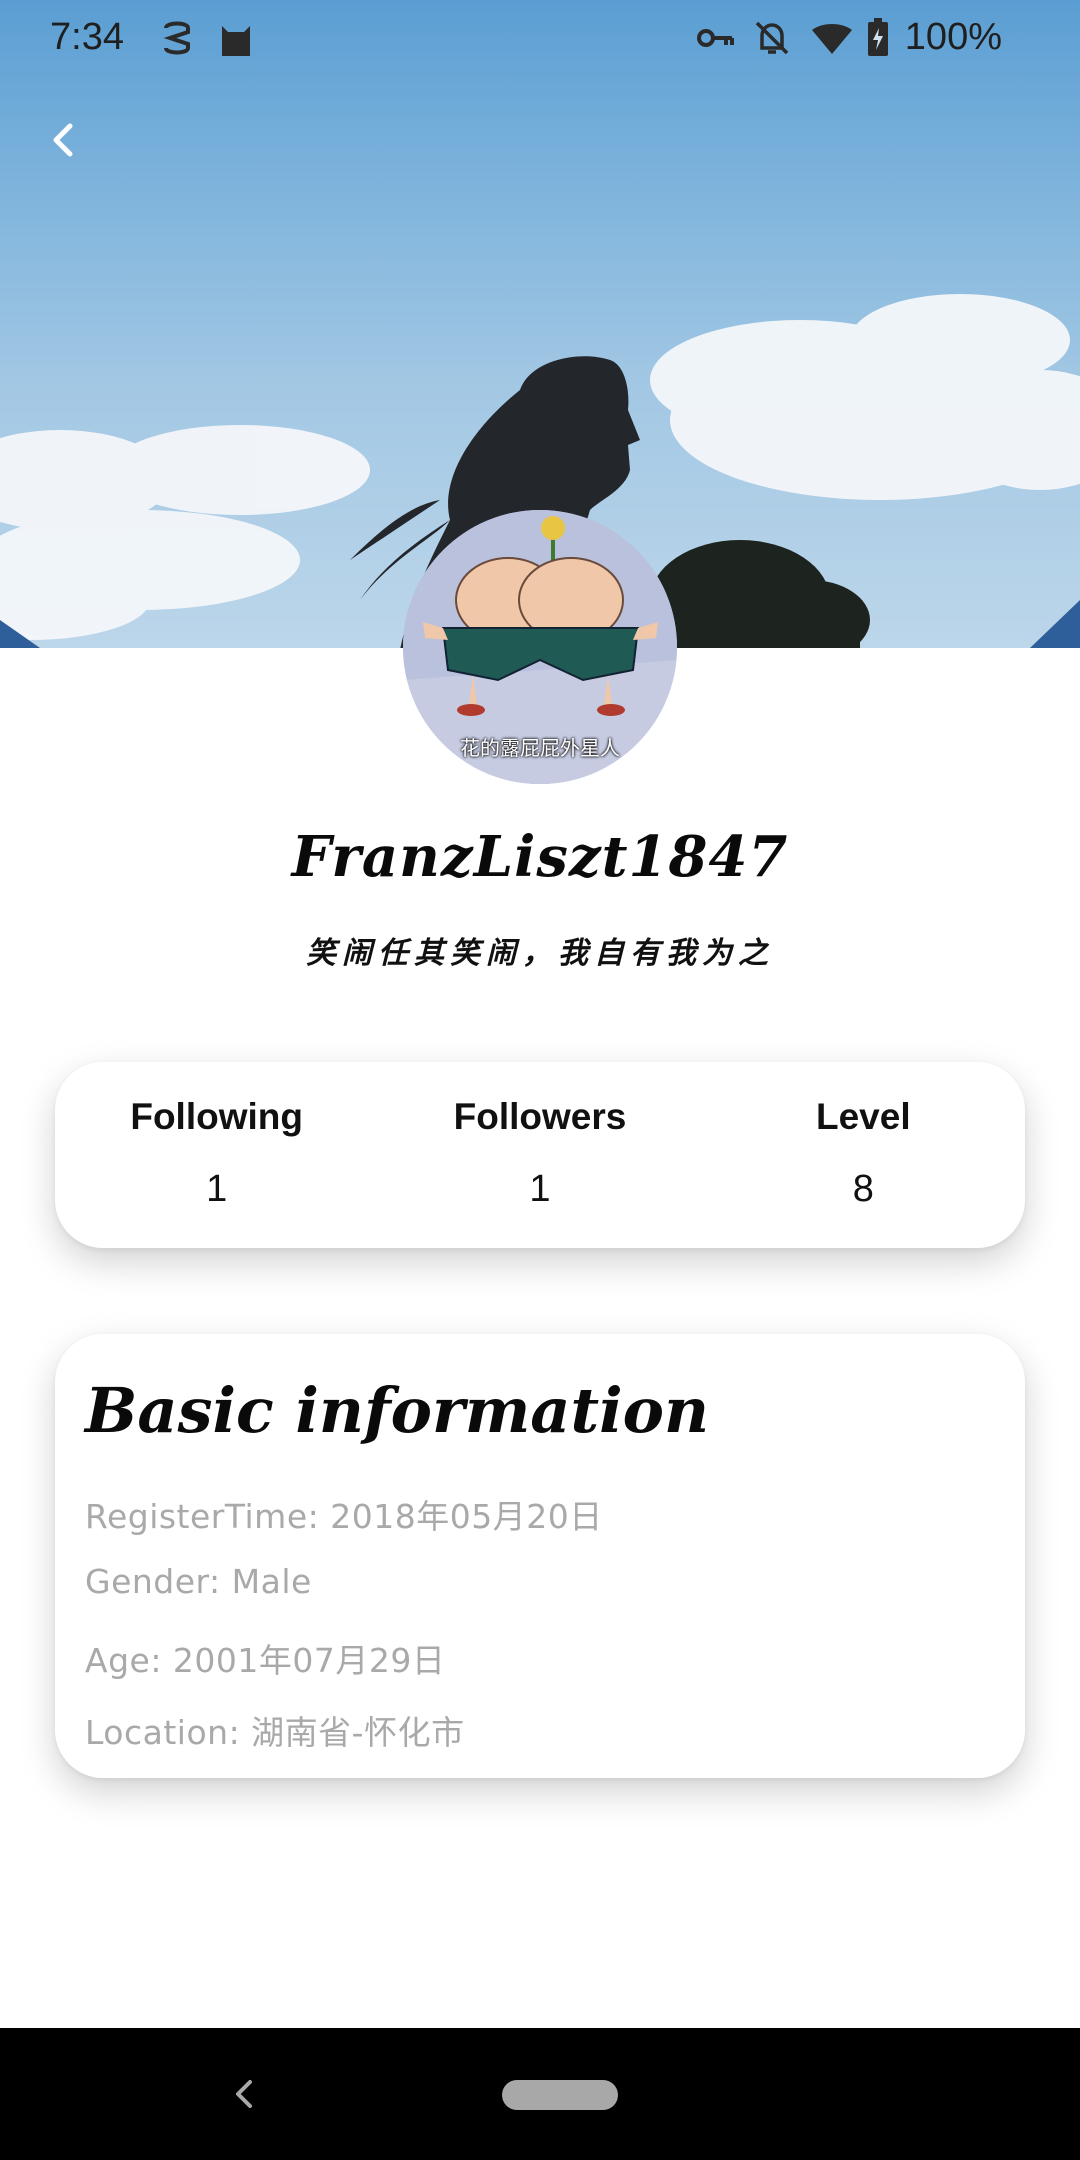 The height and width of the screenshot is (2160, 1080). I want to click on back-button, so click(62, 140).